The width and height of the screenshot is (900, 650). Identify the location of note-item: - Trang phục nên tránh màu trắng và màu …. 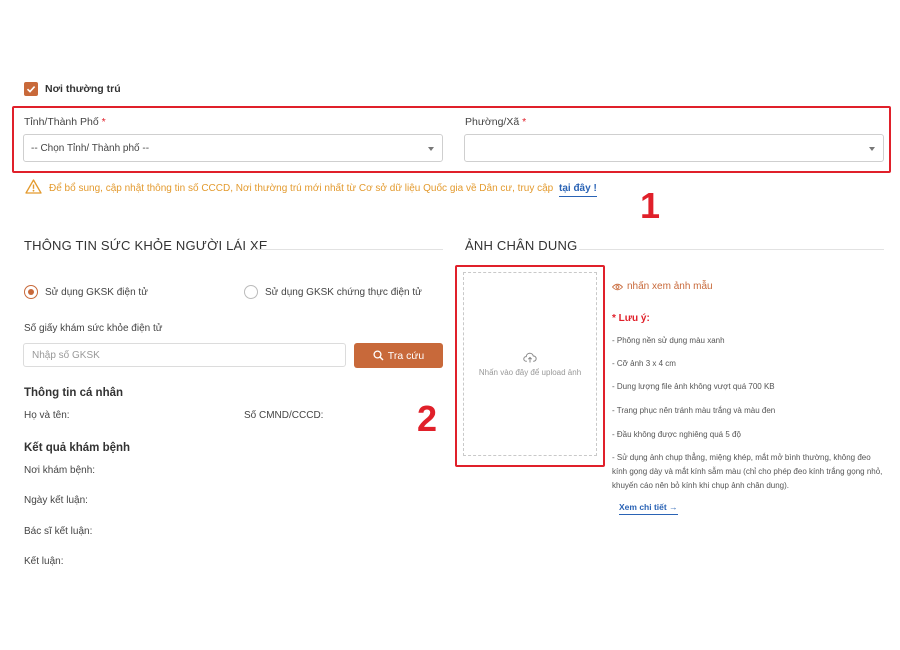
(694, 410).